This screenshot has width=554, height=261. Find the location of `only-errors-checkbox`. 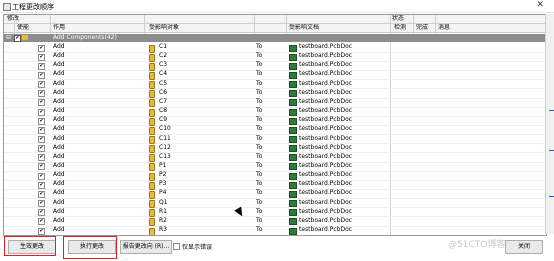

only-errors-checkbox is located at coordinates (176, 246).